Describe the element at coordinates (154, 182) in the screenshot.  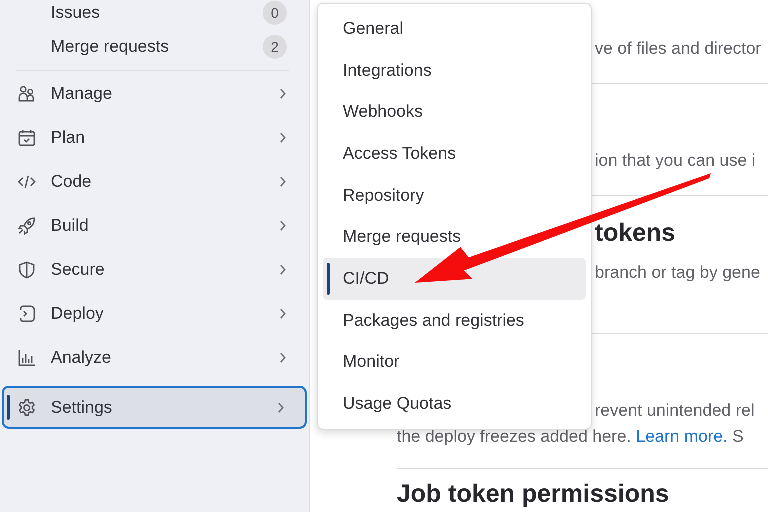
I see `sidebar-item: Code` at that location.